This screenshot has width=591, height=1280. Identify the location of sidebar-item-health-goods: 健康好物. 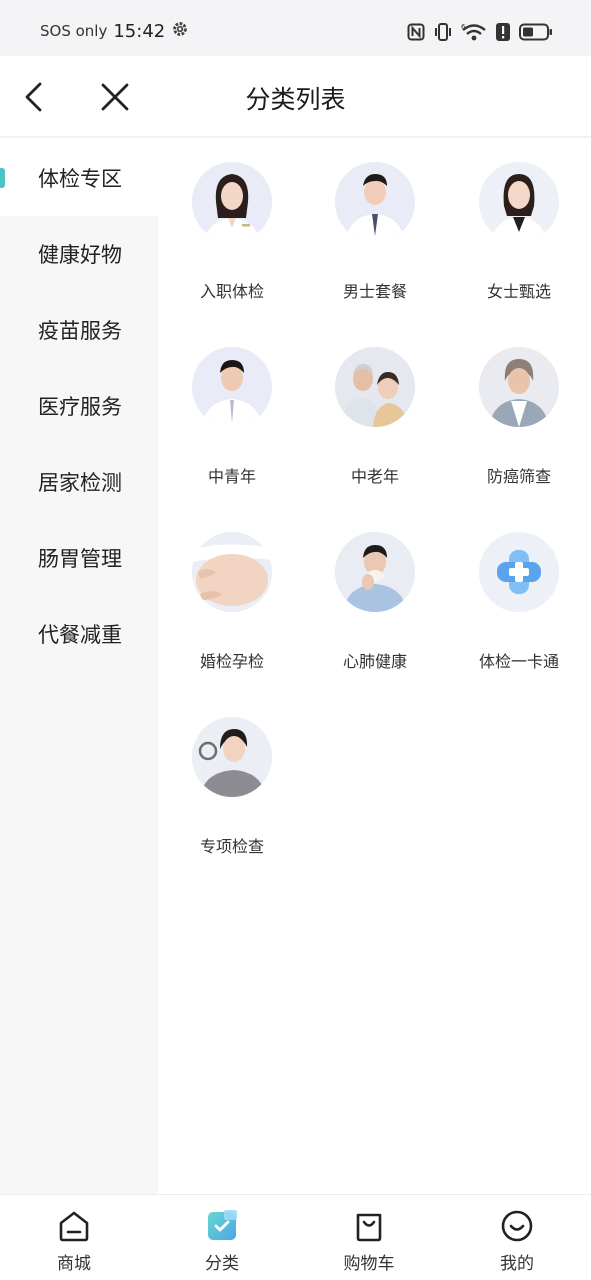
(79, 254).